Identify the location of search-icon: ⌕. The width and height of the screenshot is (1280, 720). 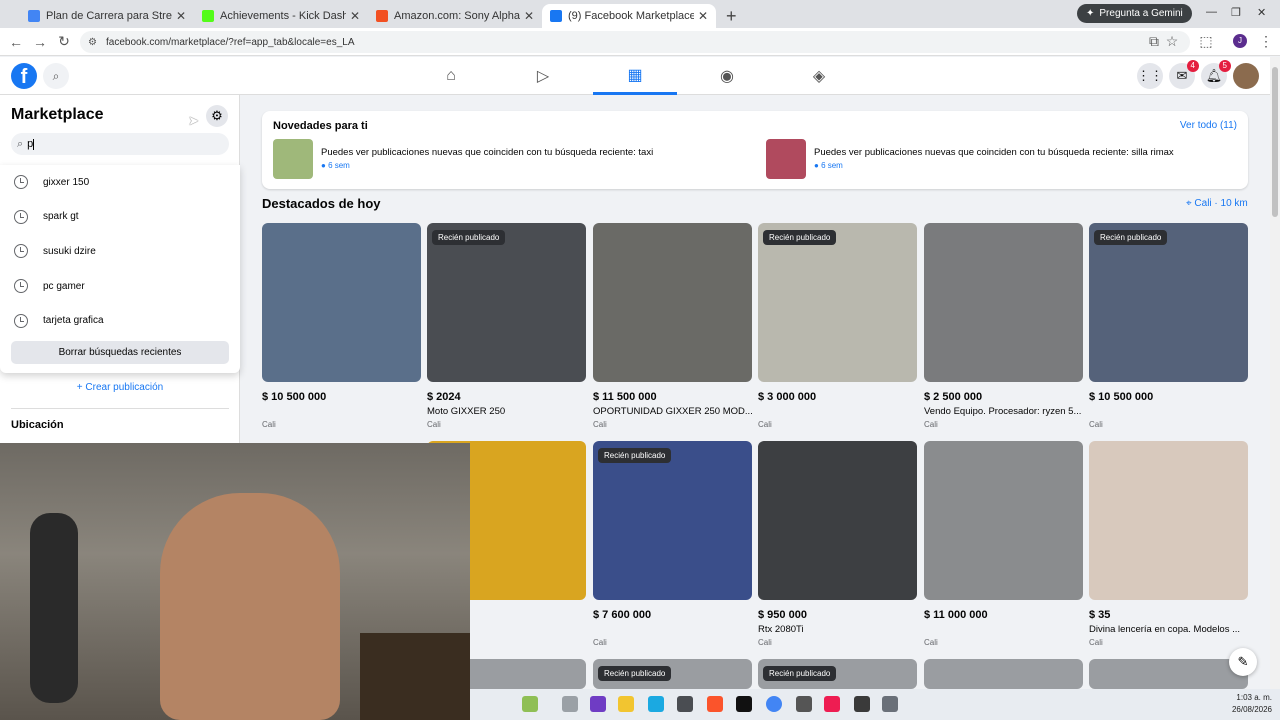
(56, 76).